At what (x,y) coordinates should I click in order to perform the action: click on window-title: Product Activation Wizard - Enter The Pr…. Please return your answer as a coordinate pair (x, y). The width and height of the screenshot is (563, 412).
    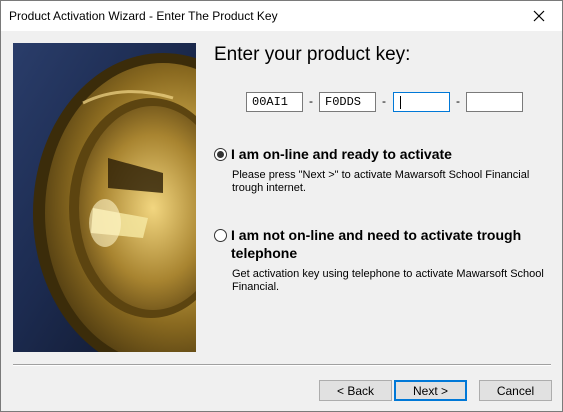
    Looking at the image, I should click on (143, 16).